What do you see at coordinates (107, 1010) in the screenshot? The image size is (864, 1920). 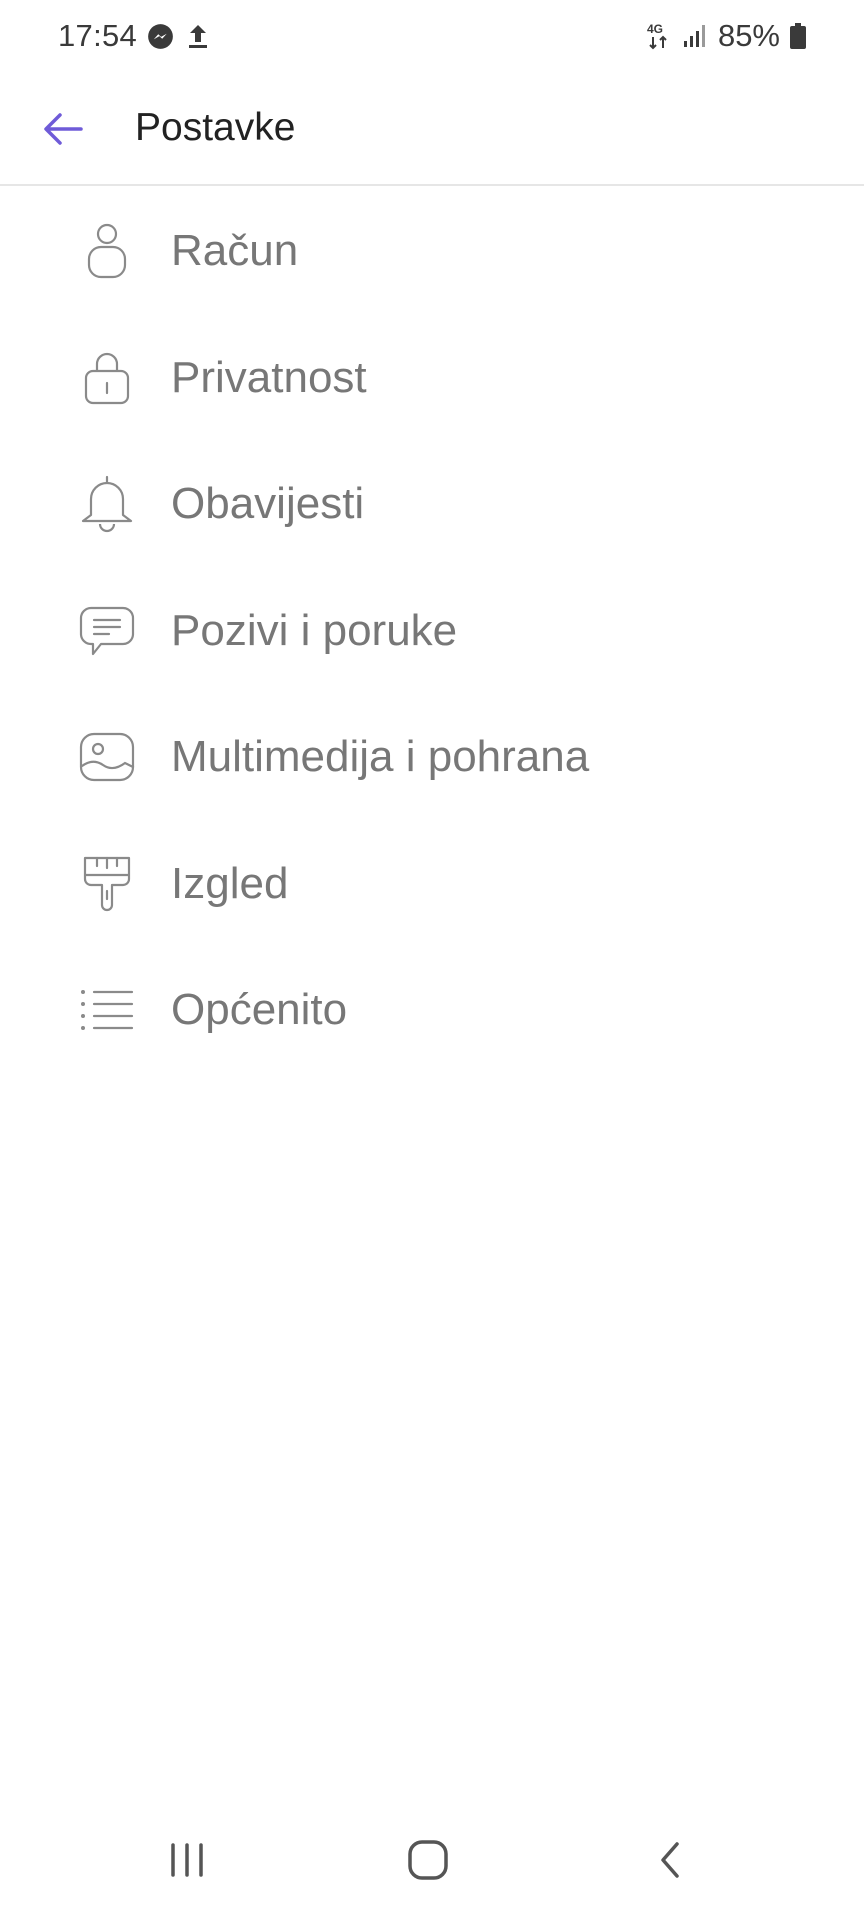 I see `list-icon` at bounding box center [107, 1010].